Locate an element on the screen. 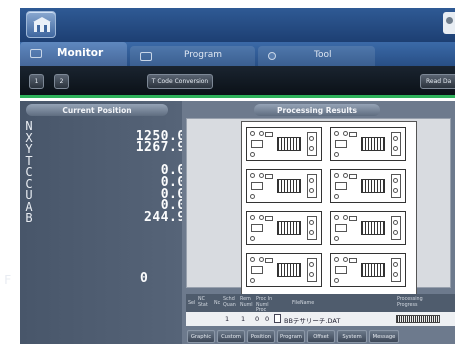 This screenshot has height=344, width=455. tab-monitor: Monitor is located at coordinates (73, 54).